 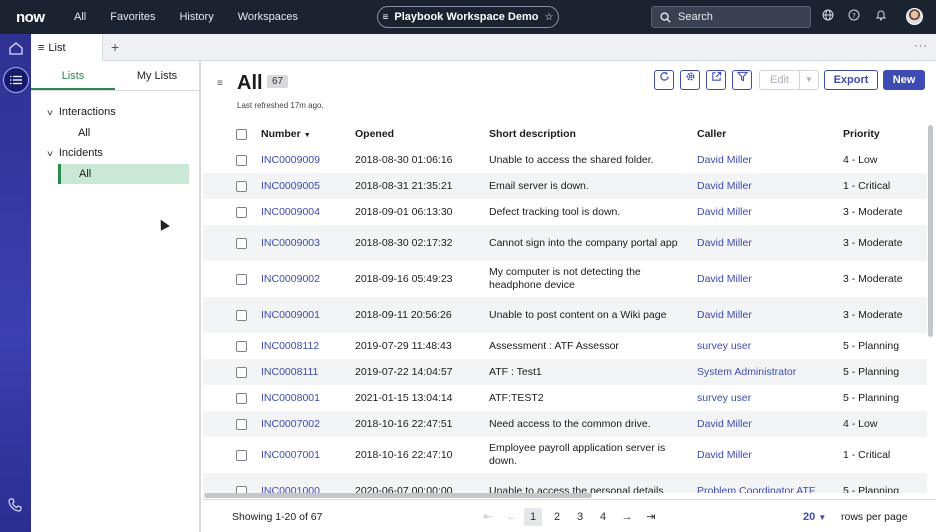 I want to click on page-1: 1, so click(x=533, y=517).